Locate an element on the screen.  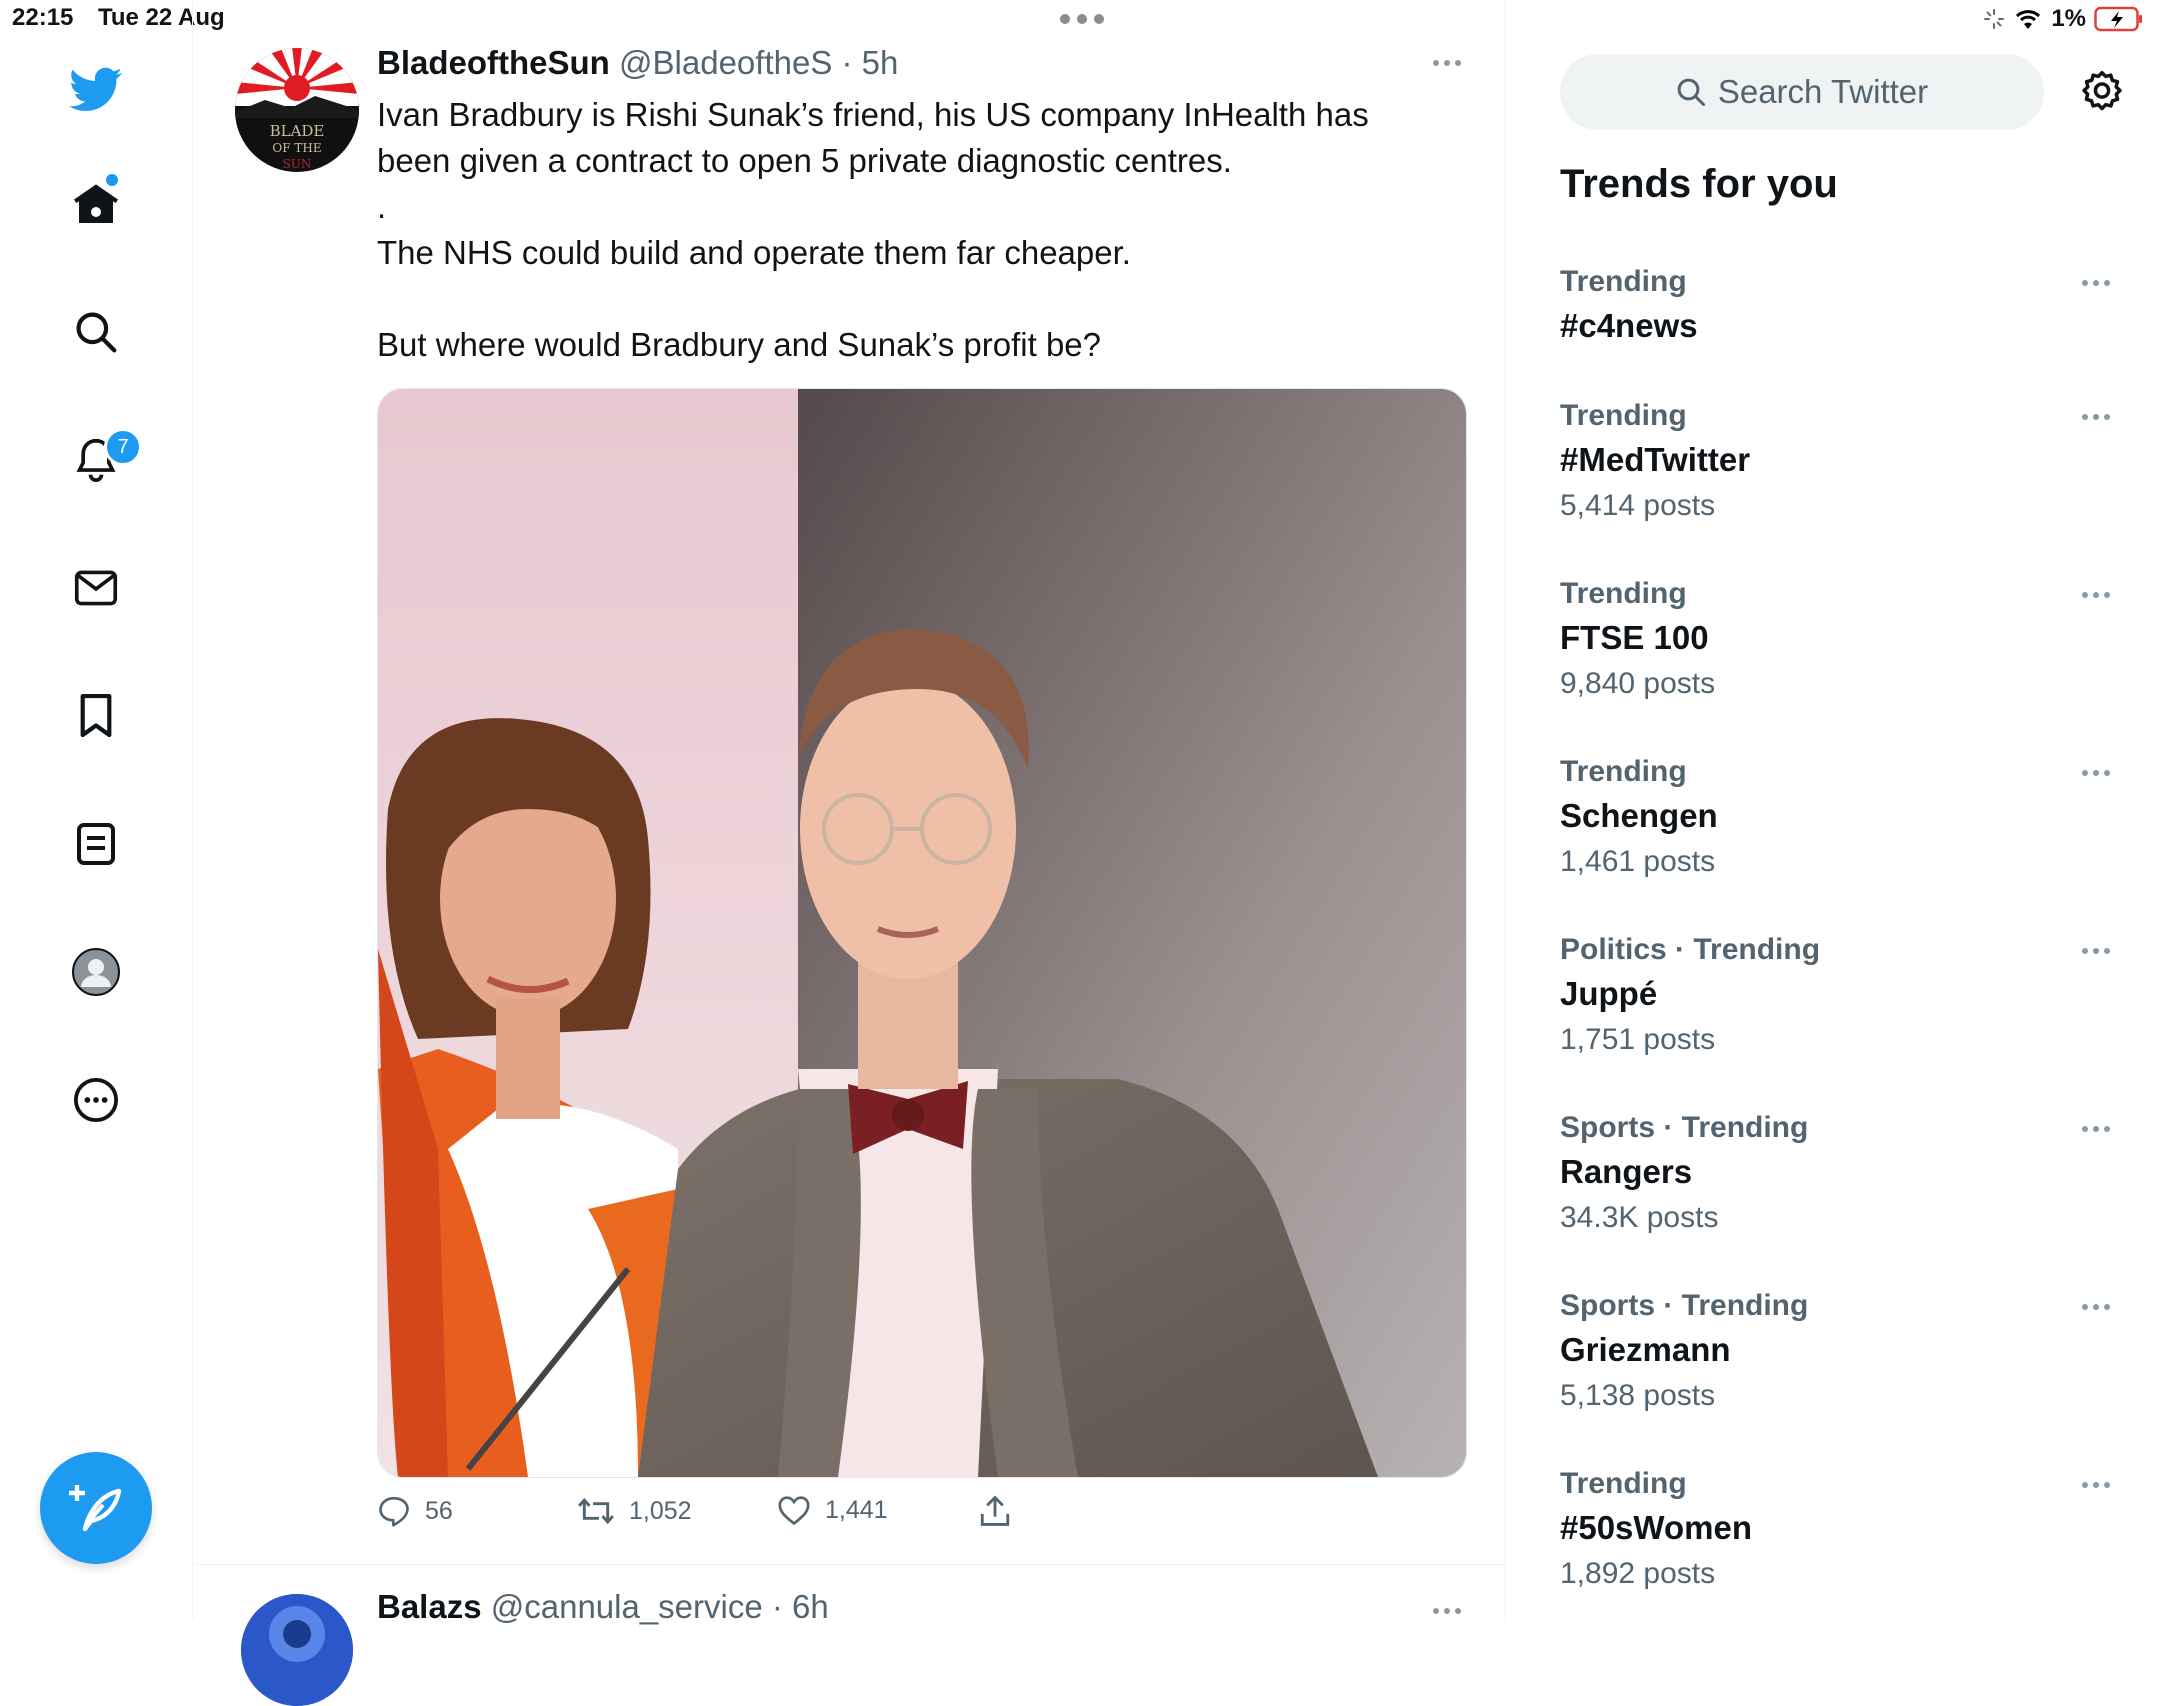
trend-item: Trending Schengen 1,461 posts is located at coordinates (1840, 818).